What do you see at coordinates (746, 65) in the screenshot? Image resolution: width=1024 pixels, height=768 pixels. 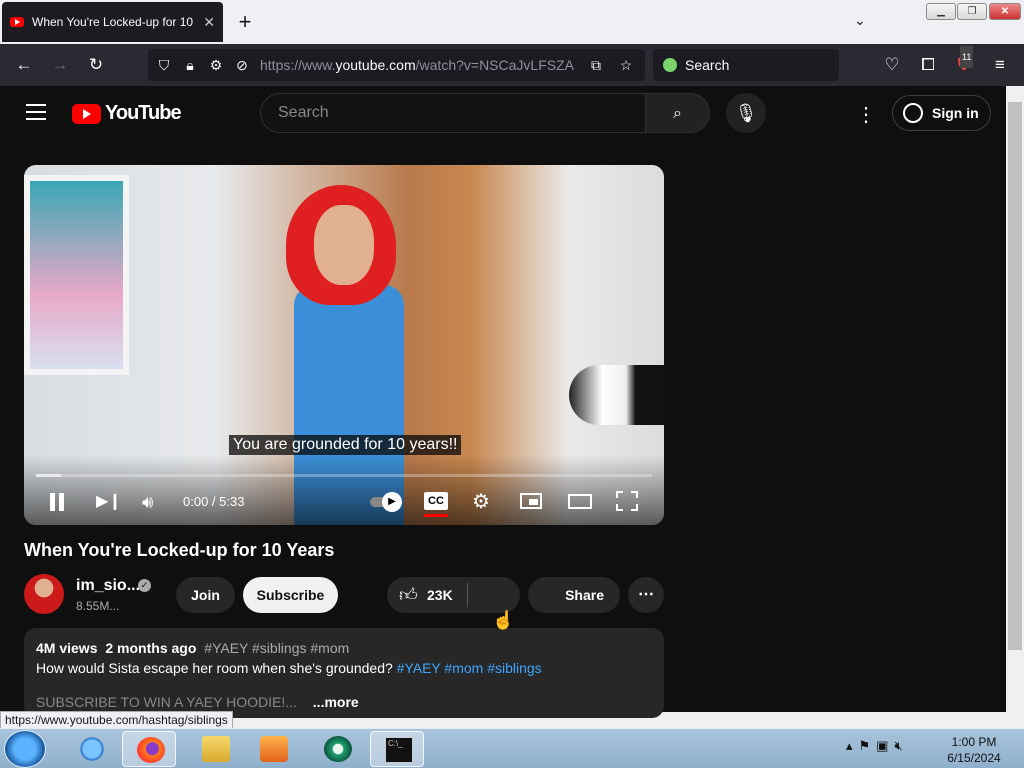 I see `browser-search-bar: Search` at bounding box center [746, 65].